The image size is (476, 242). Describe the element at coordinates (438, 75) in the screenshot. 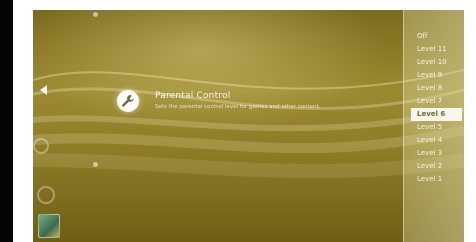

I see `level-option-9: Level 9` at that location.